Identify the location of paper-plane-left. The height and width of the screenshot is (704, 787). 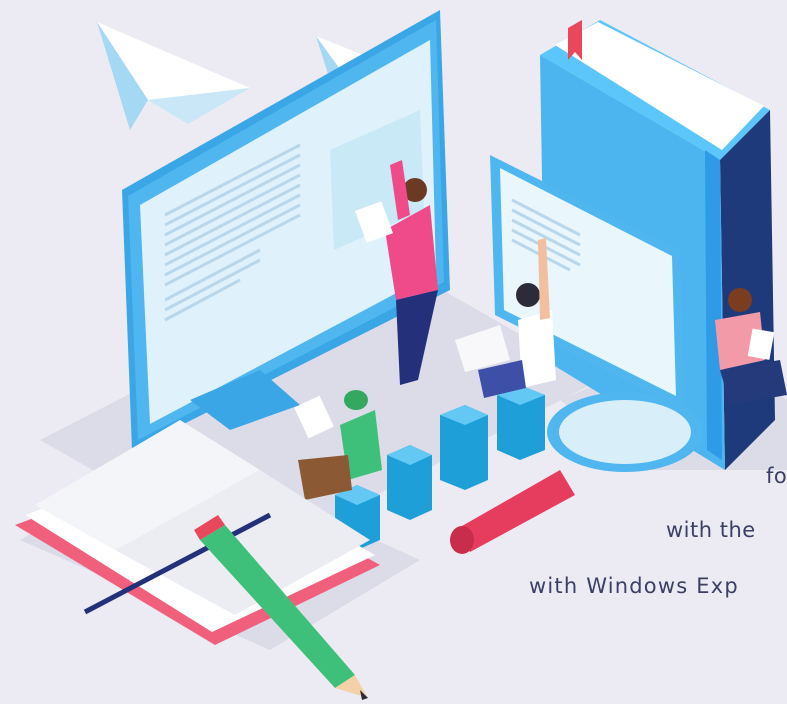
(173, 76).